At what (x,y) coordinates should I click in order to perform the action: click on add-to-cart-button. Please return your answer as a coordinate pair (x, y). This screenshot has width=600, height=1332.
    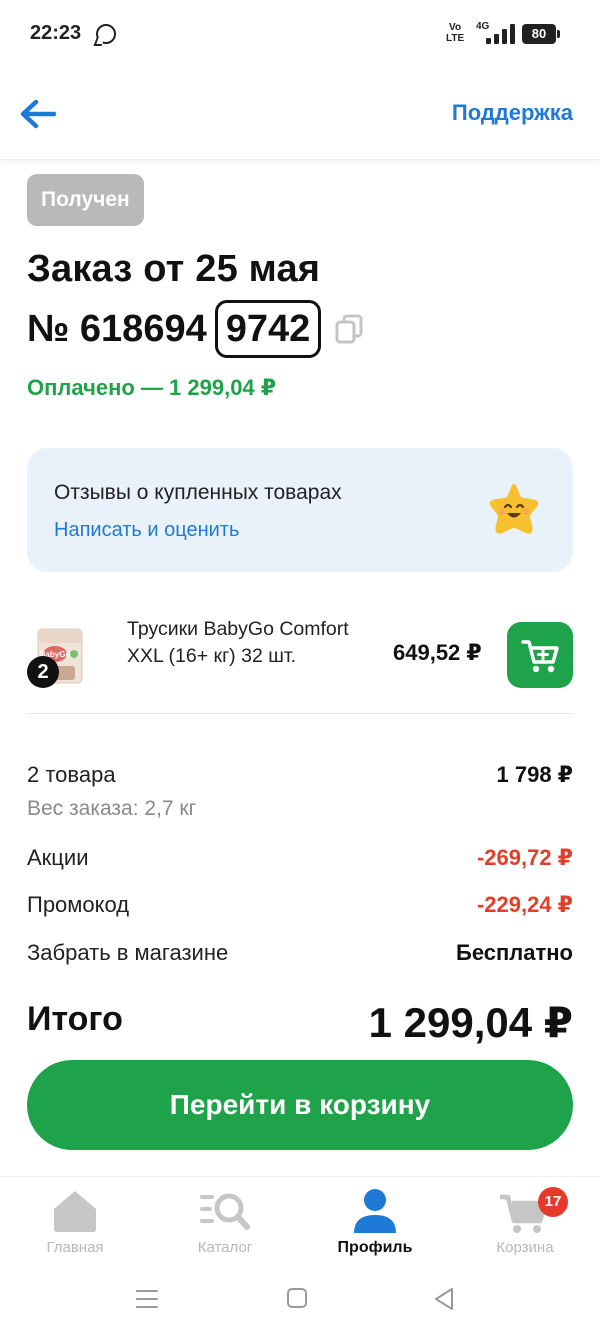
    Looking at the image, I should click on (540, 655).